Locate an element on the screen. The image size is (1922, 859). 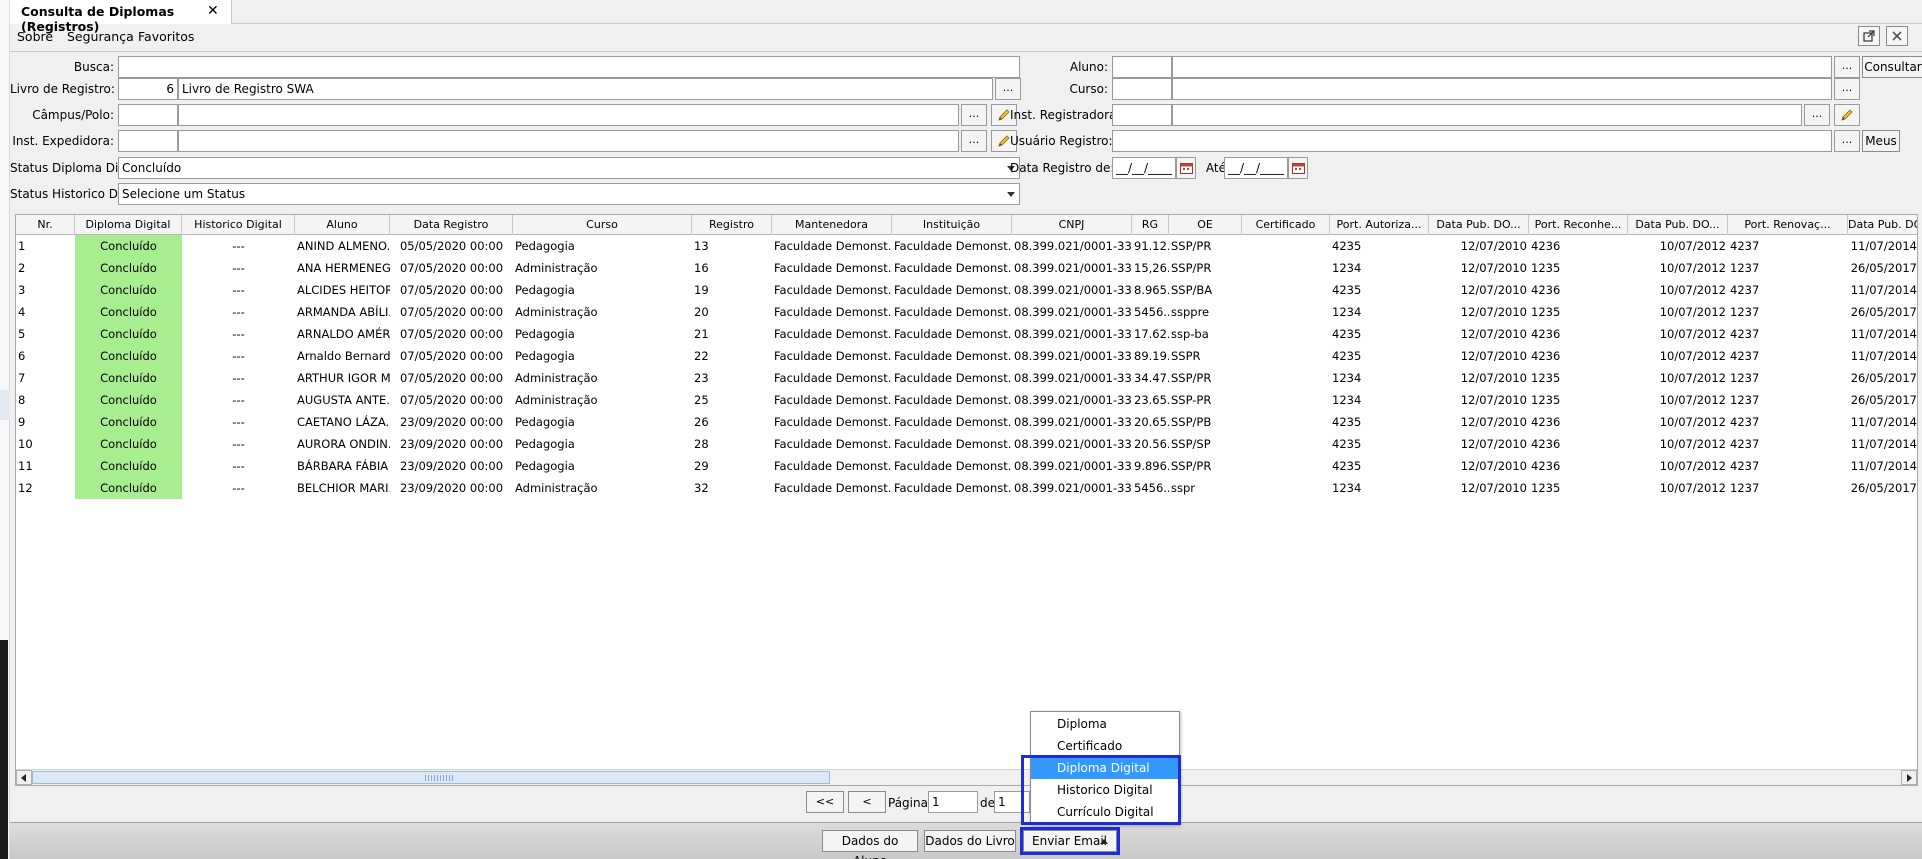
column-header-certificado: Certificado is located at coordinates (1286, 225).